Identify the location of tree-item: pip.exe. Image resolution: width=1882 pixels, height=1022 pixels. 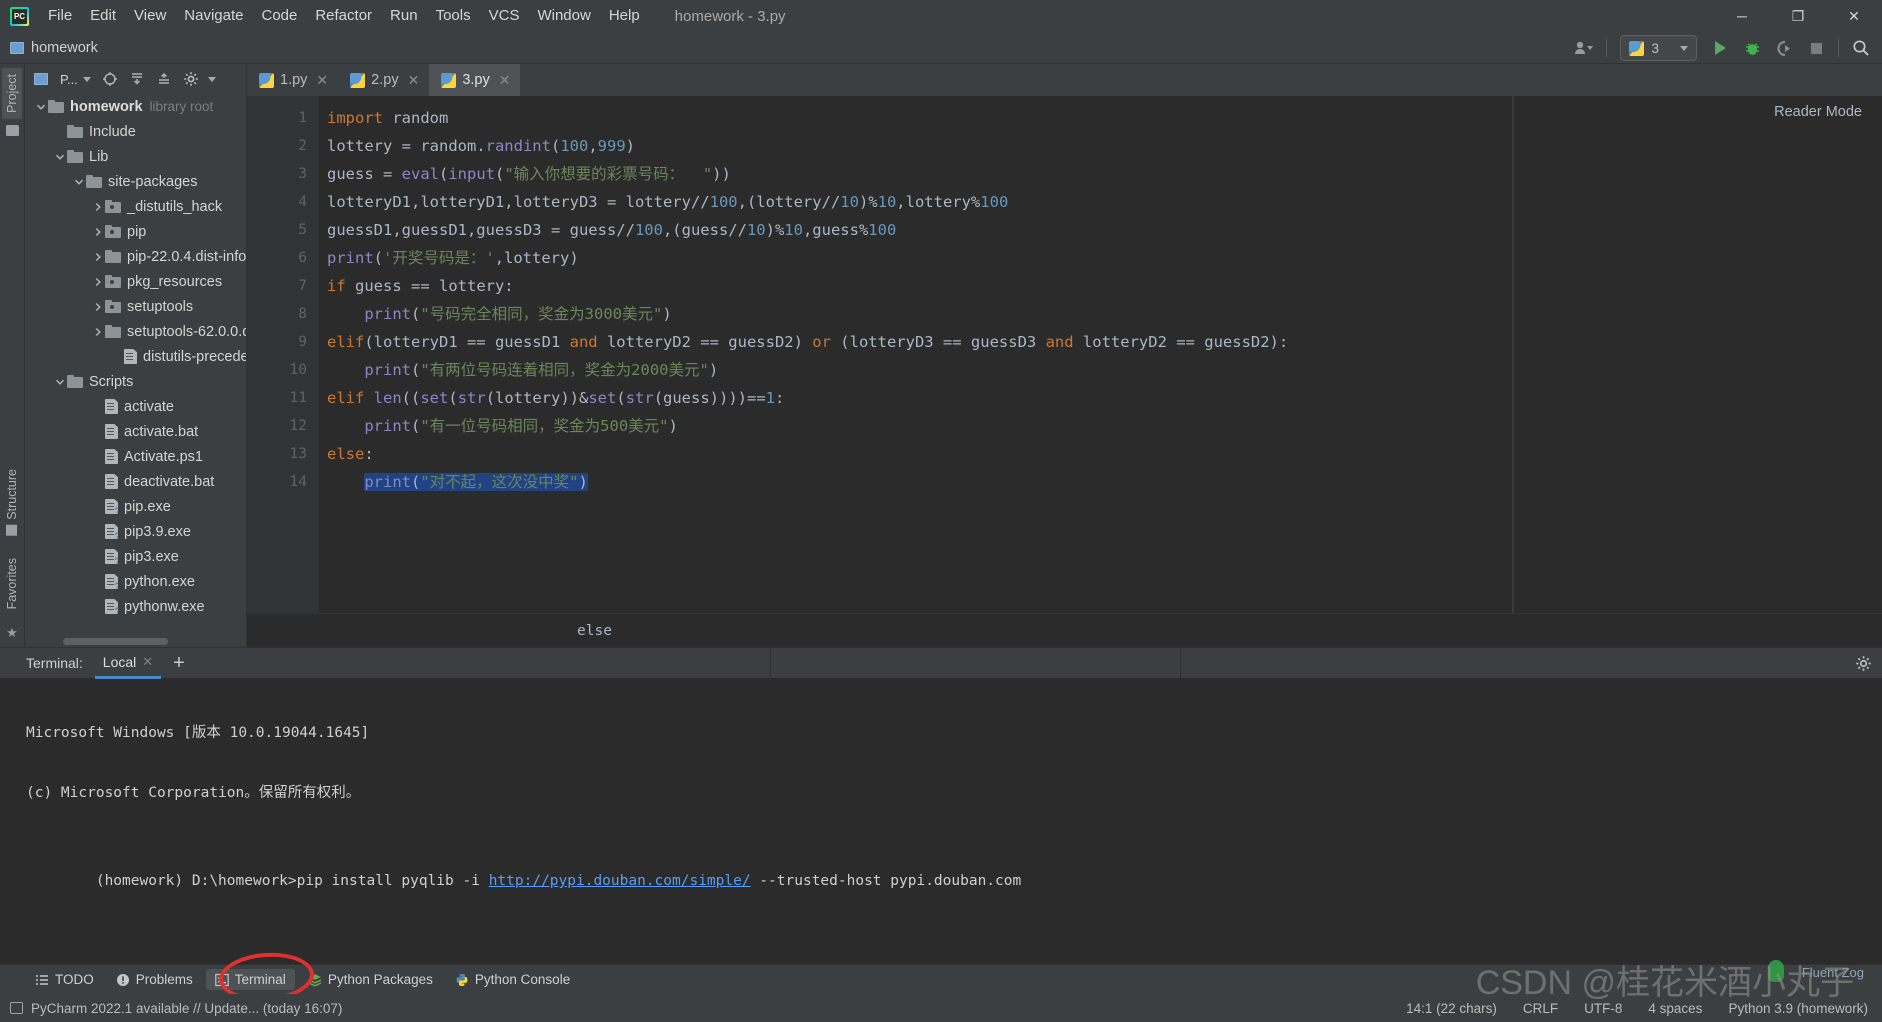
(135, 506).